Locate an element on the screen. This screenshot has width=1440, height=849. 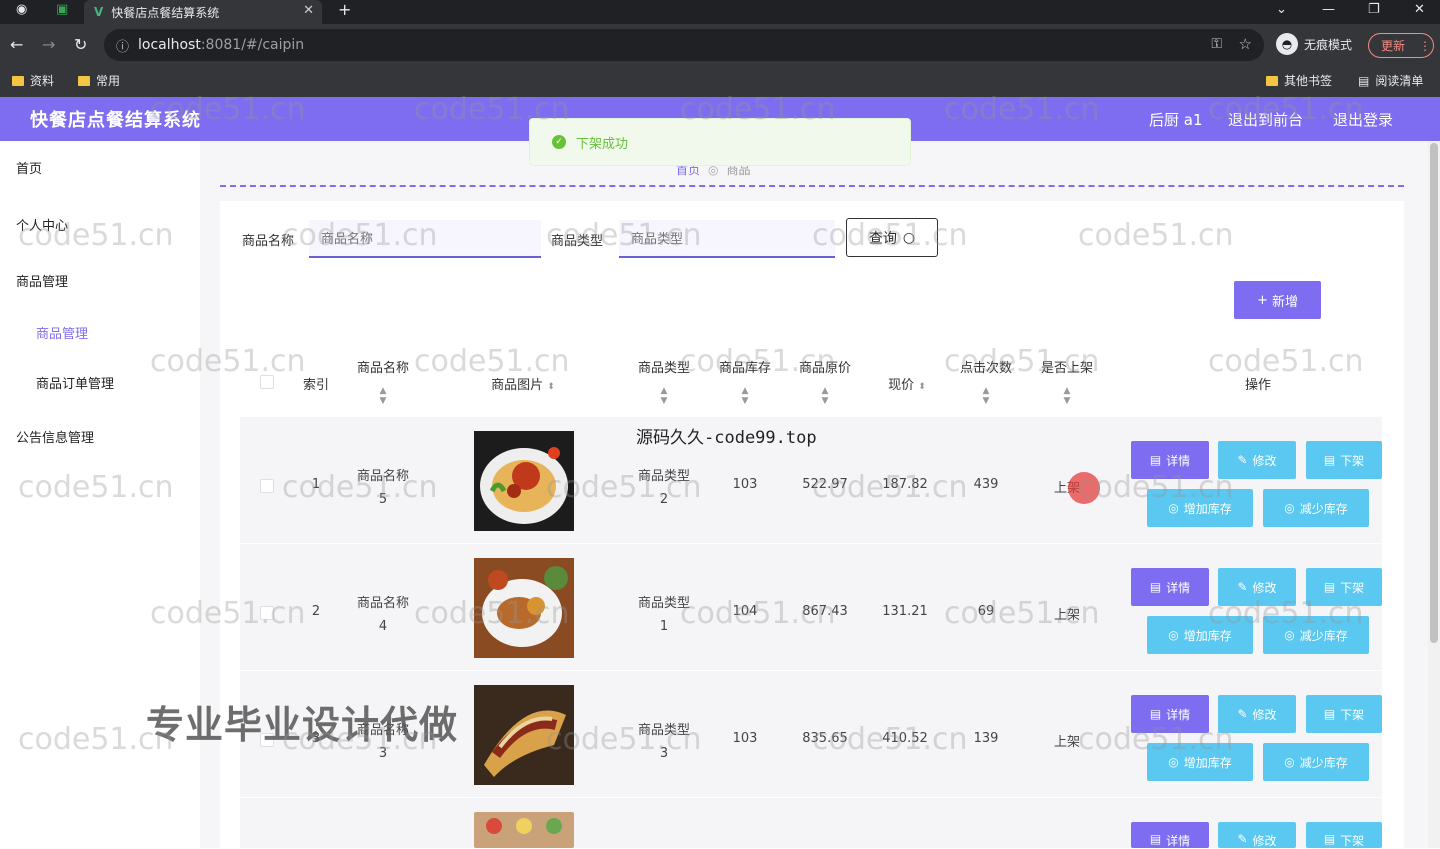
type-search-input is located at coordinates (727, 239).